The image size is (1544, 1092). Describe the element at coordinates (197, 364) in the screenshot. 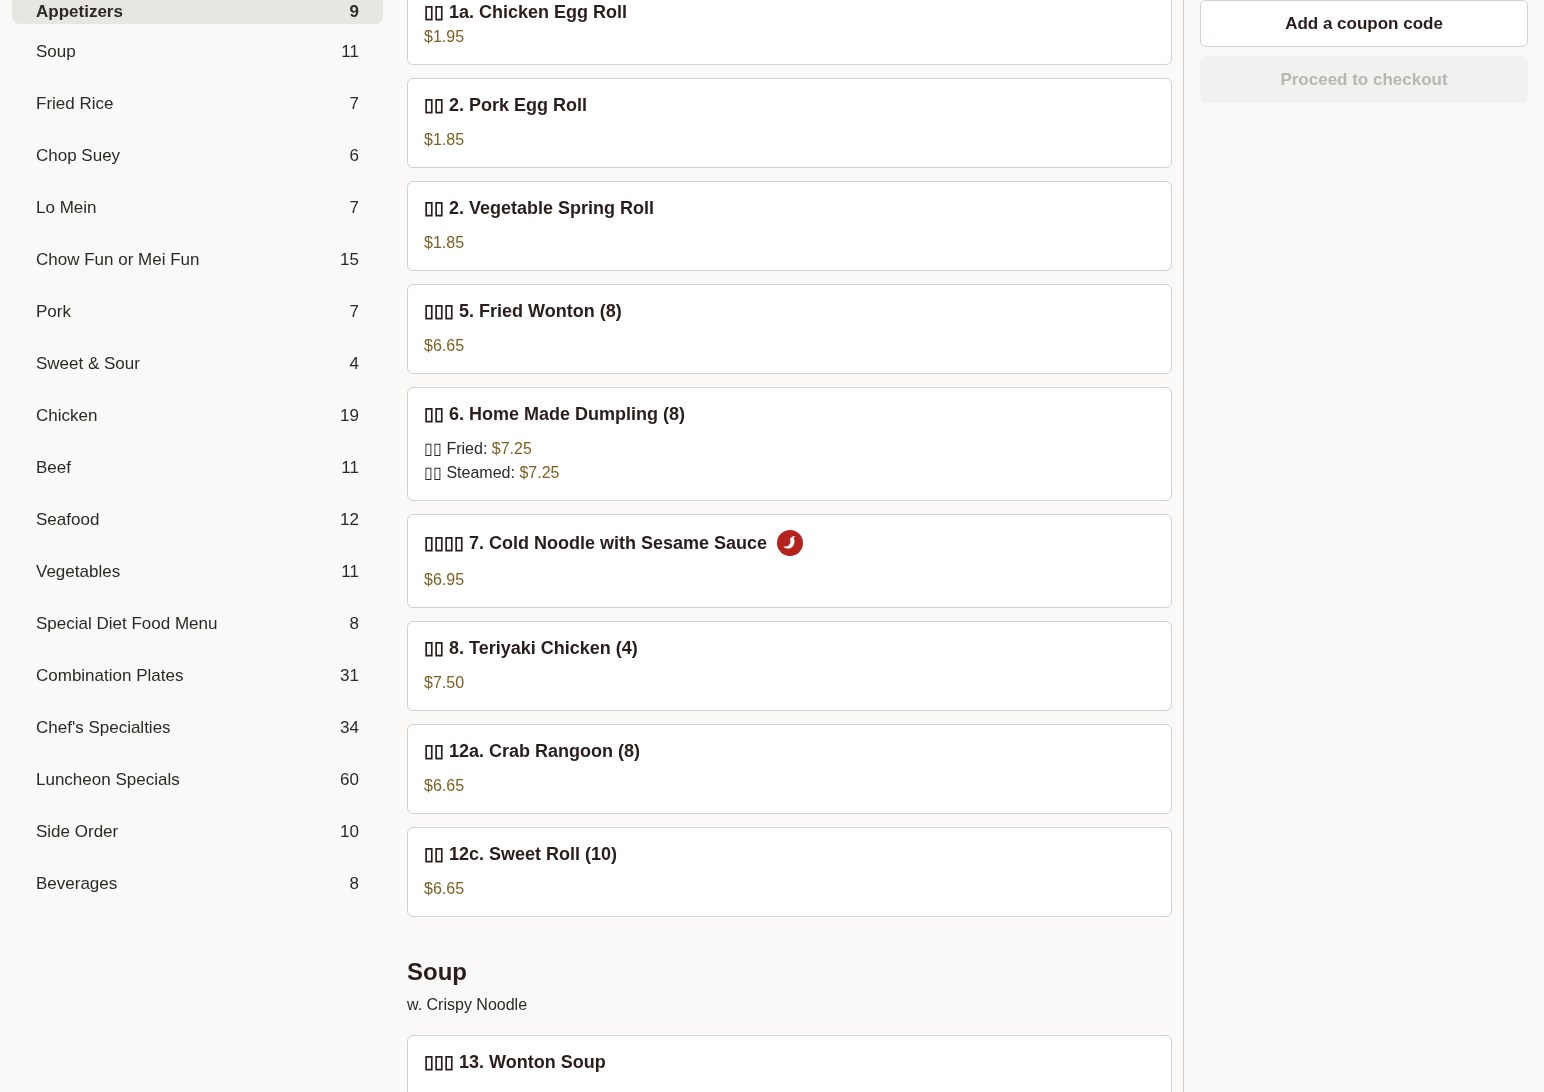

I see `category-item: Sweet & Sour 4` at that location.